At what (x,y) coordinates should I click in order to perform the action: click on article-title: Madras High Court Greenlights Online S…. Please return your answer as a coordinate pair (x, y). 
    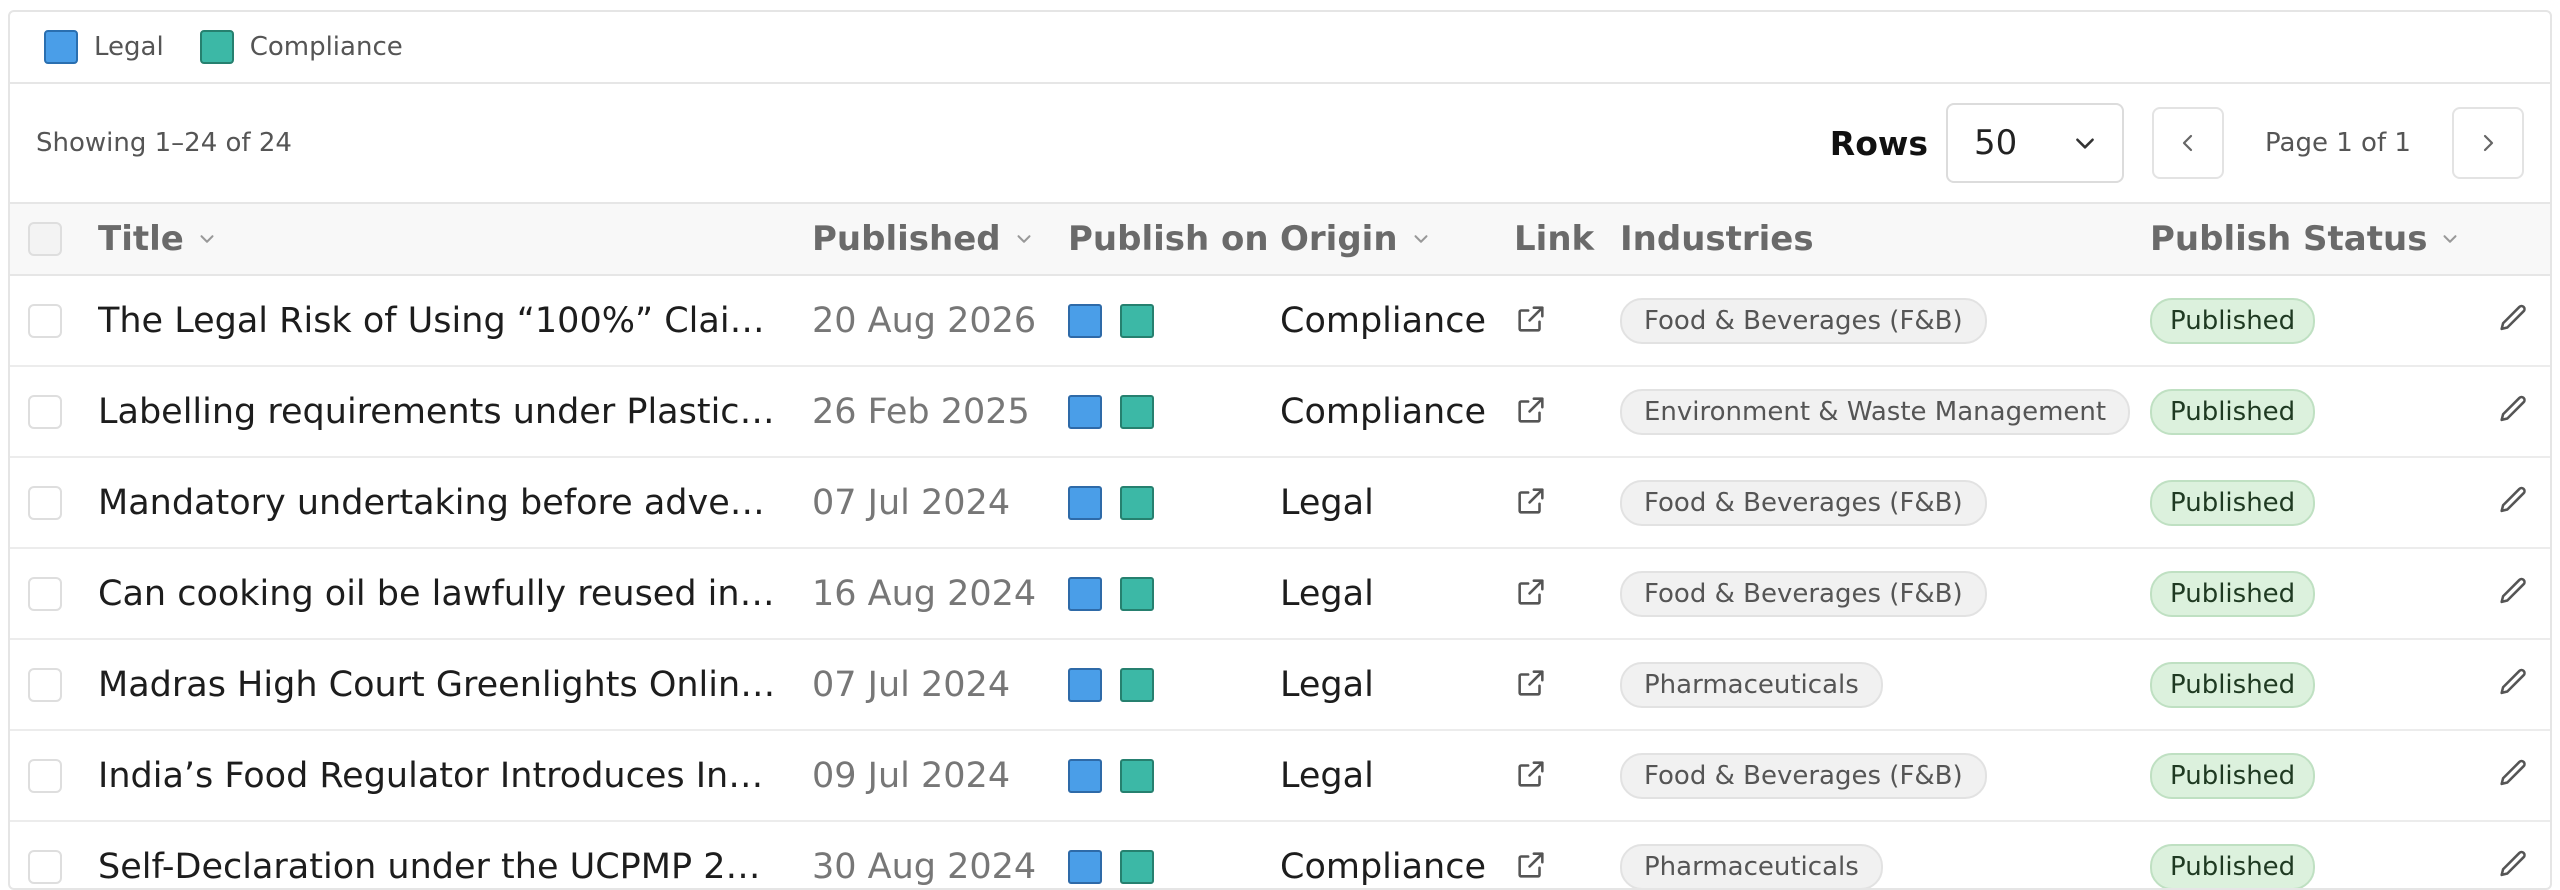
    Looking at the image, I should click on (438, 685).